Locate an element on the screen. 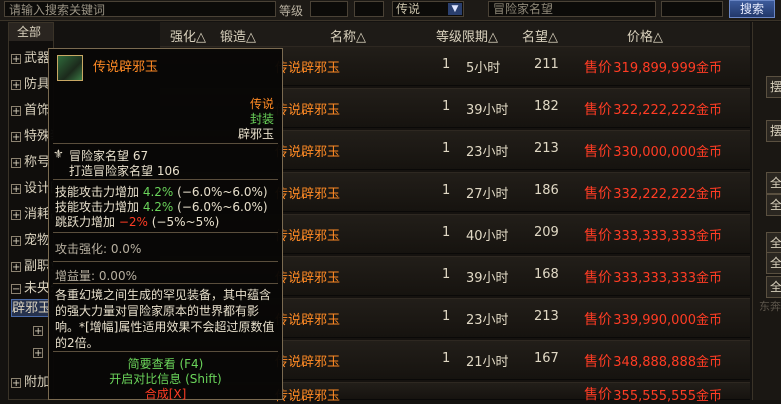 The height and width of the screenshot is (404, 781). tree-item-pet: + 宠物 is located at coordinates (32, 241).